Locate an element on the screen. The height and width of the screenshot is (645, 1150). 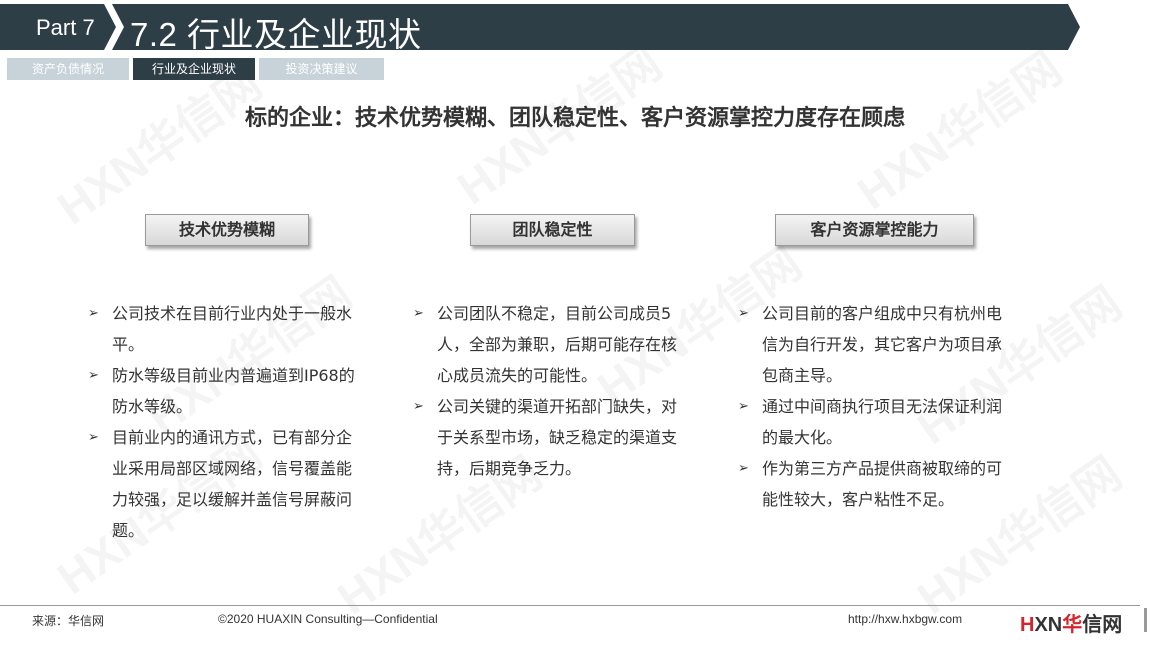
list-item: ➢ 公司关键的渠道开拓部门缺失，对于关系型市场，缺乏稳定的渠道支持，后期竞争乏力。 is located at coordinates (551, 437).